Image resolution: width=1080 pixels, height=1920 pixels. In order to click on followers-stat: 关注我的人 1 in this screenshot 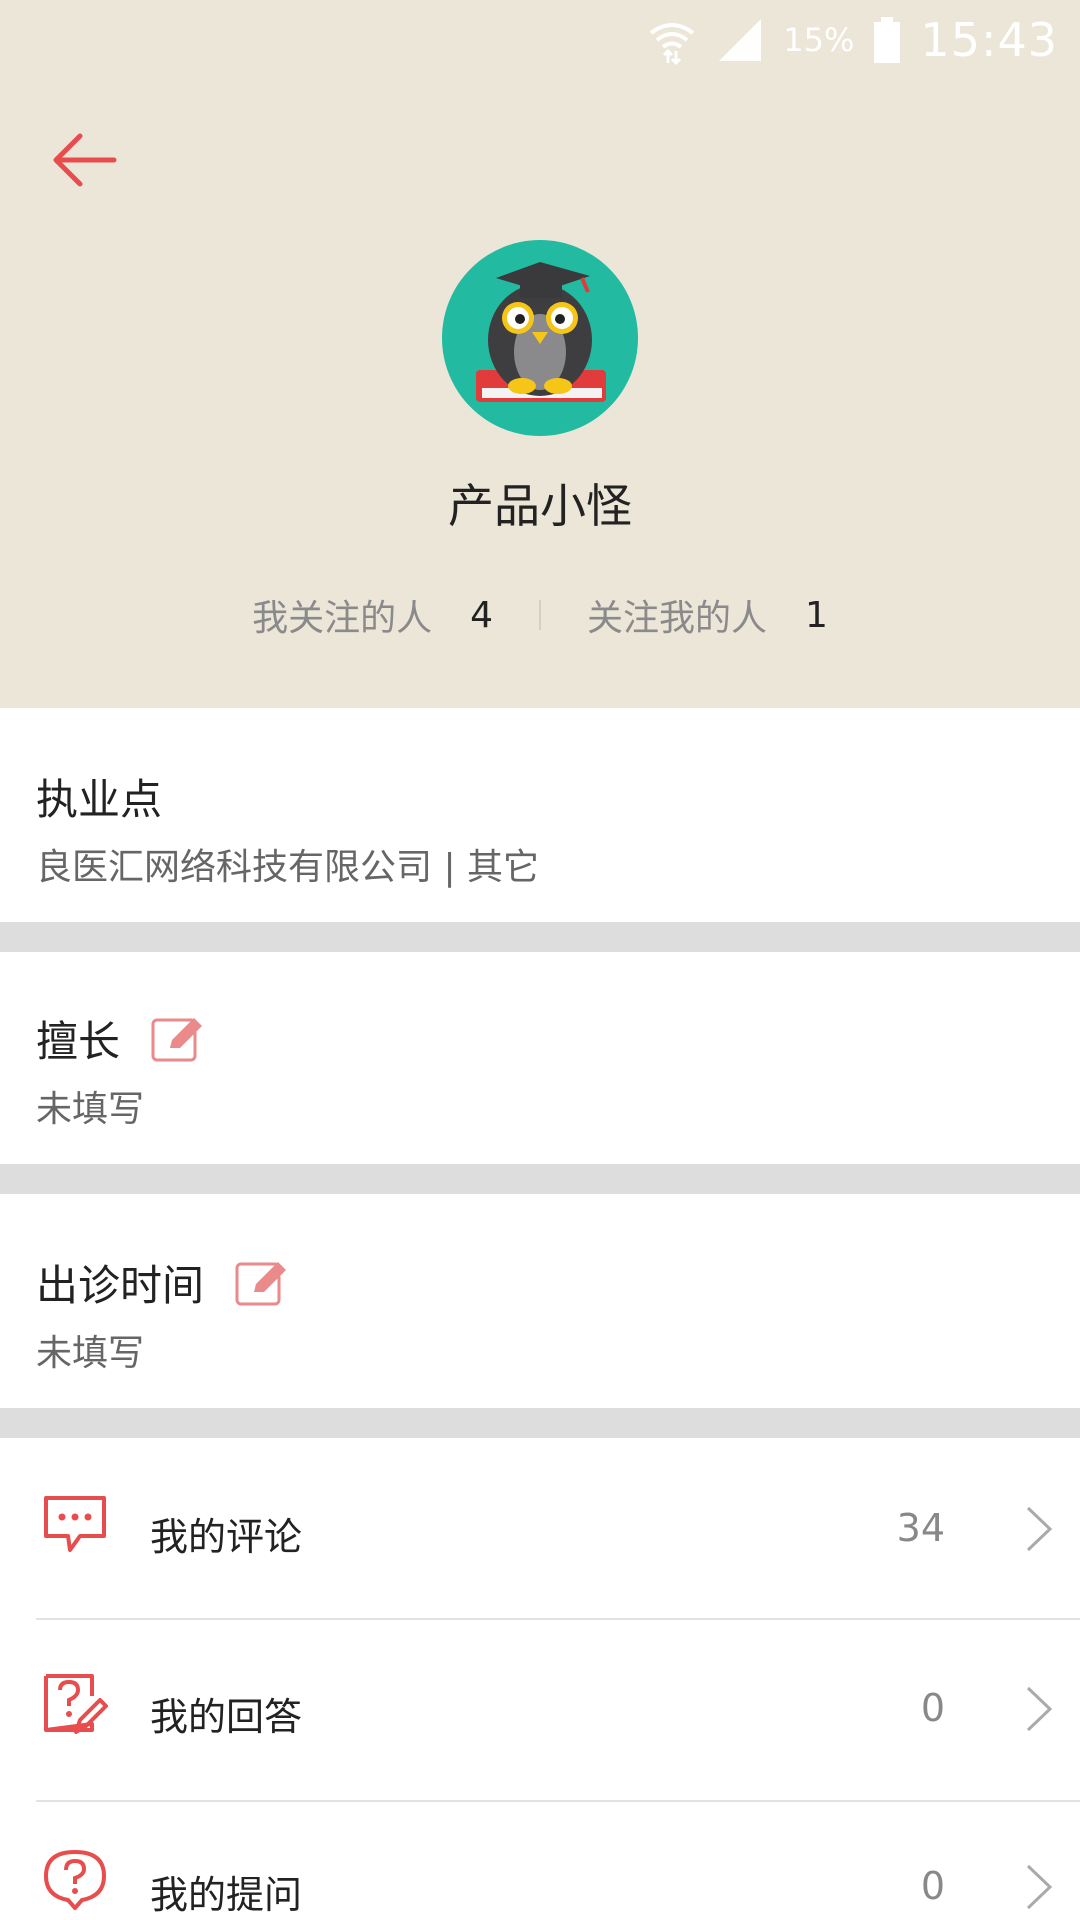, I will do `click(707, 615)`.